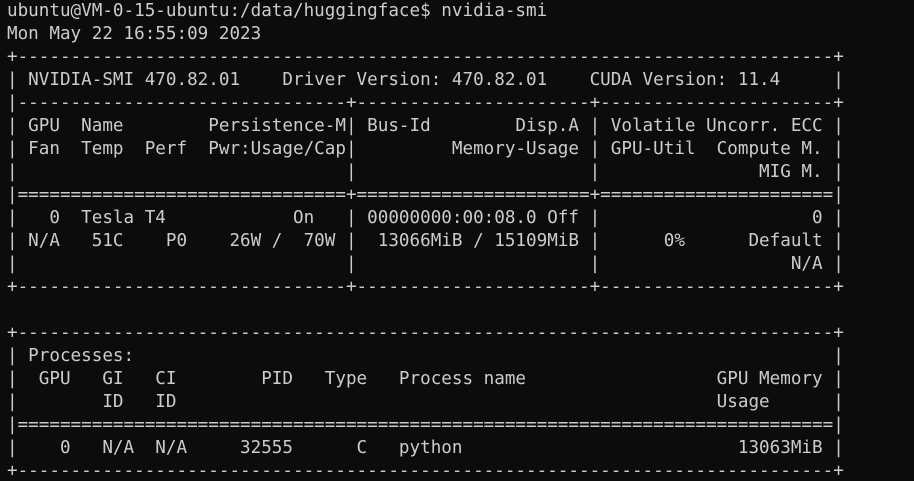 The width and height of the screenshot is (914, 481). What do you see at coordinates (425, 356) in the screenshot?
I see `process-table-title-row: | Processes: |` at bounding box center [425, 356].